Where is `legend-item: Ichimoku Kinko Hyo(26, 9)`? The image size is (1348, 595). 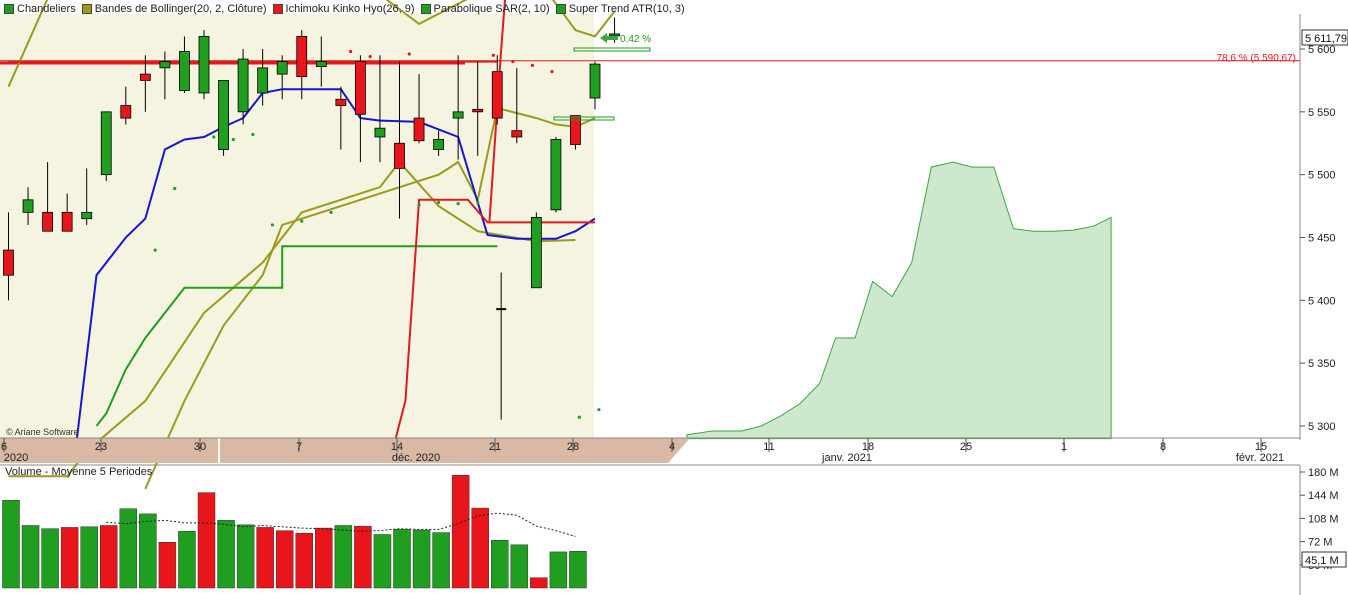 legend-item: Ichimoku Kinko Hyo(26, 9) is located at coordinates (343, 9).